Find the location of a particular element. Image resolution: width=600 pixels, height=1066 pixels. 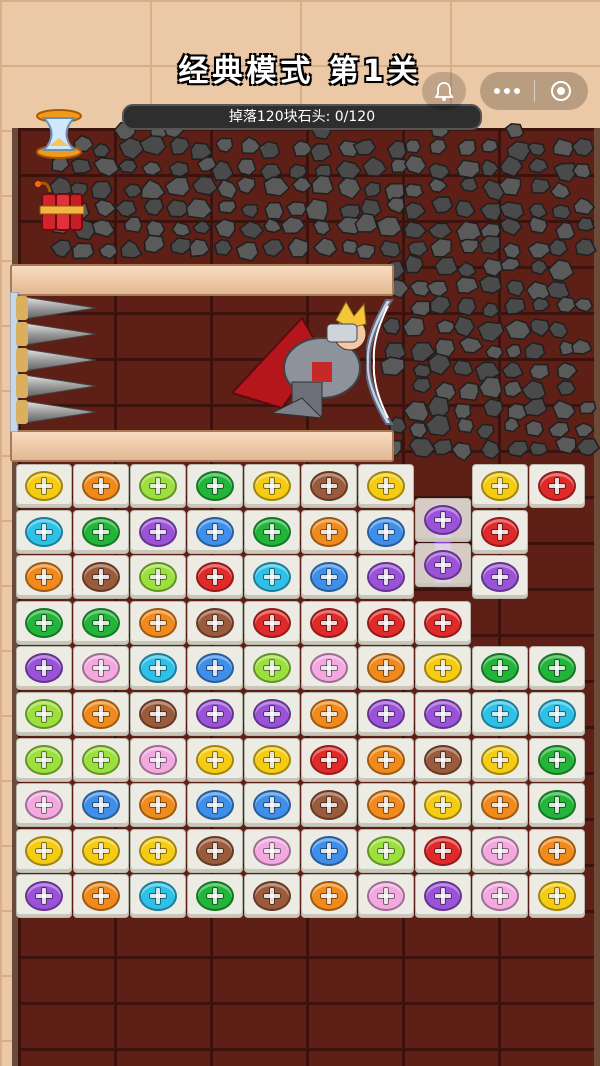

hourglass-icon is located at coordinates (59, 134).